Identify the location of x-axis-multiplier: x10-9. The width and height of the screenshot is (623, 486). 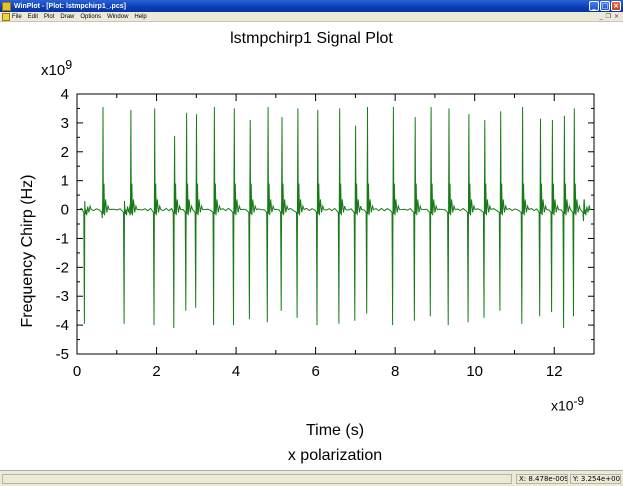
(567, 404).